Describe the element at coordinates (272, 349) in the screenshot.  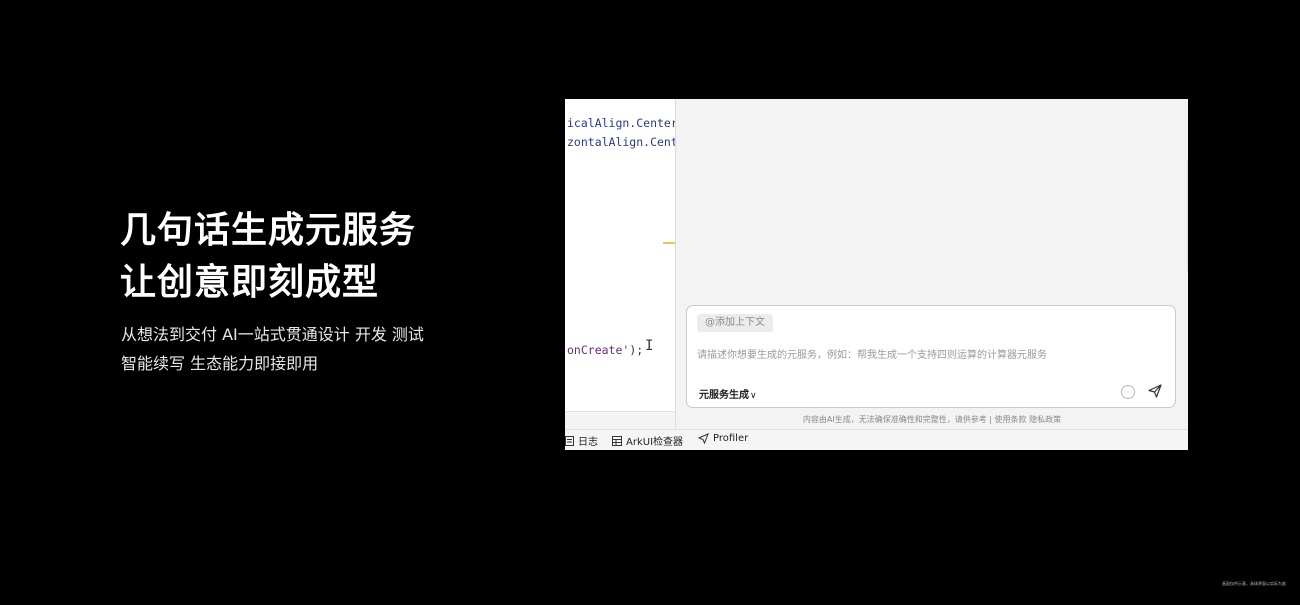
I see `hero-subtitle: 从想法到交付 AI一站式贯通设计 开发 测试 智能续写 生态能力即接即用` at that location.